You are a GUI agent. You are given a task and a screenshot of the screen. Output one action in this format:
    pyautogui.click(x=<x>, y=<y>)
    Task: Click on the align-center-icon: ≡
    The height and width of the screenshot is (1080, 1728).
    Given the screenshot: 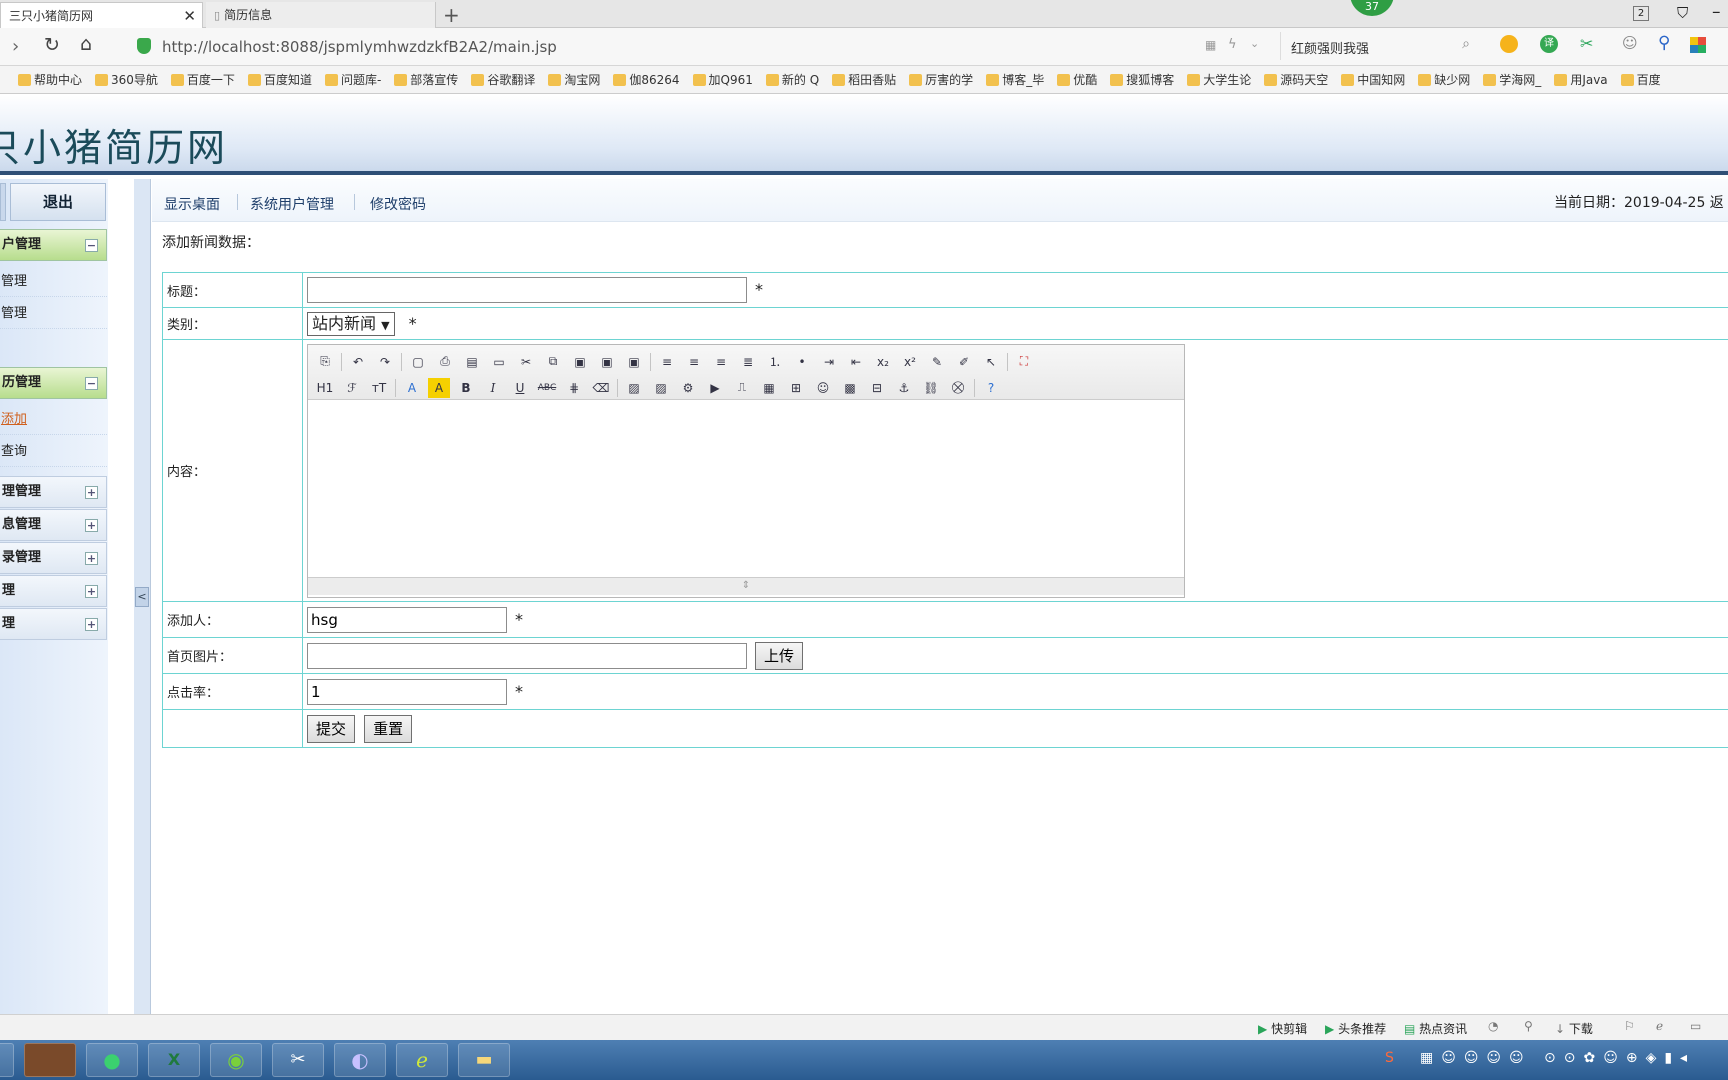 What is the action you would take?
    pyautogui.click(x=694, y=362)
    